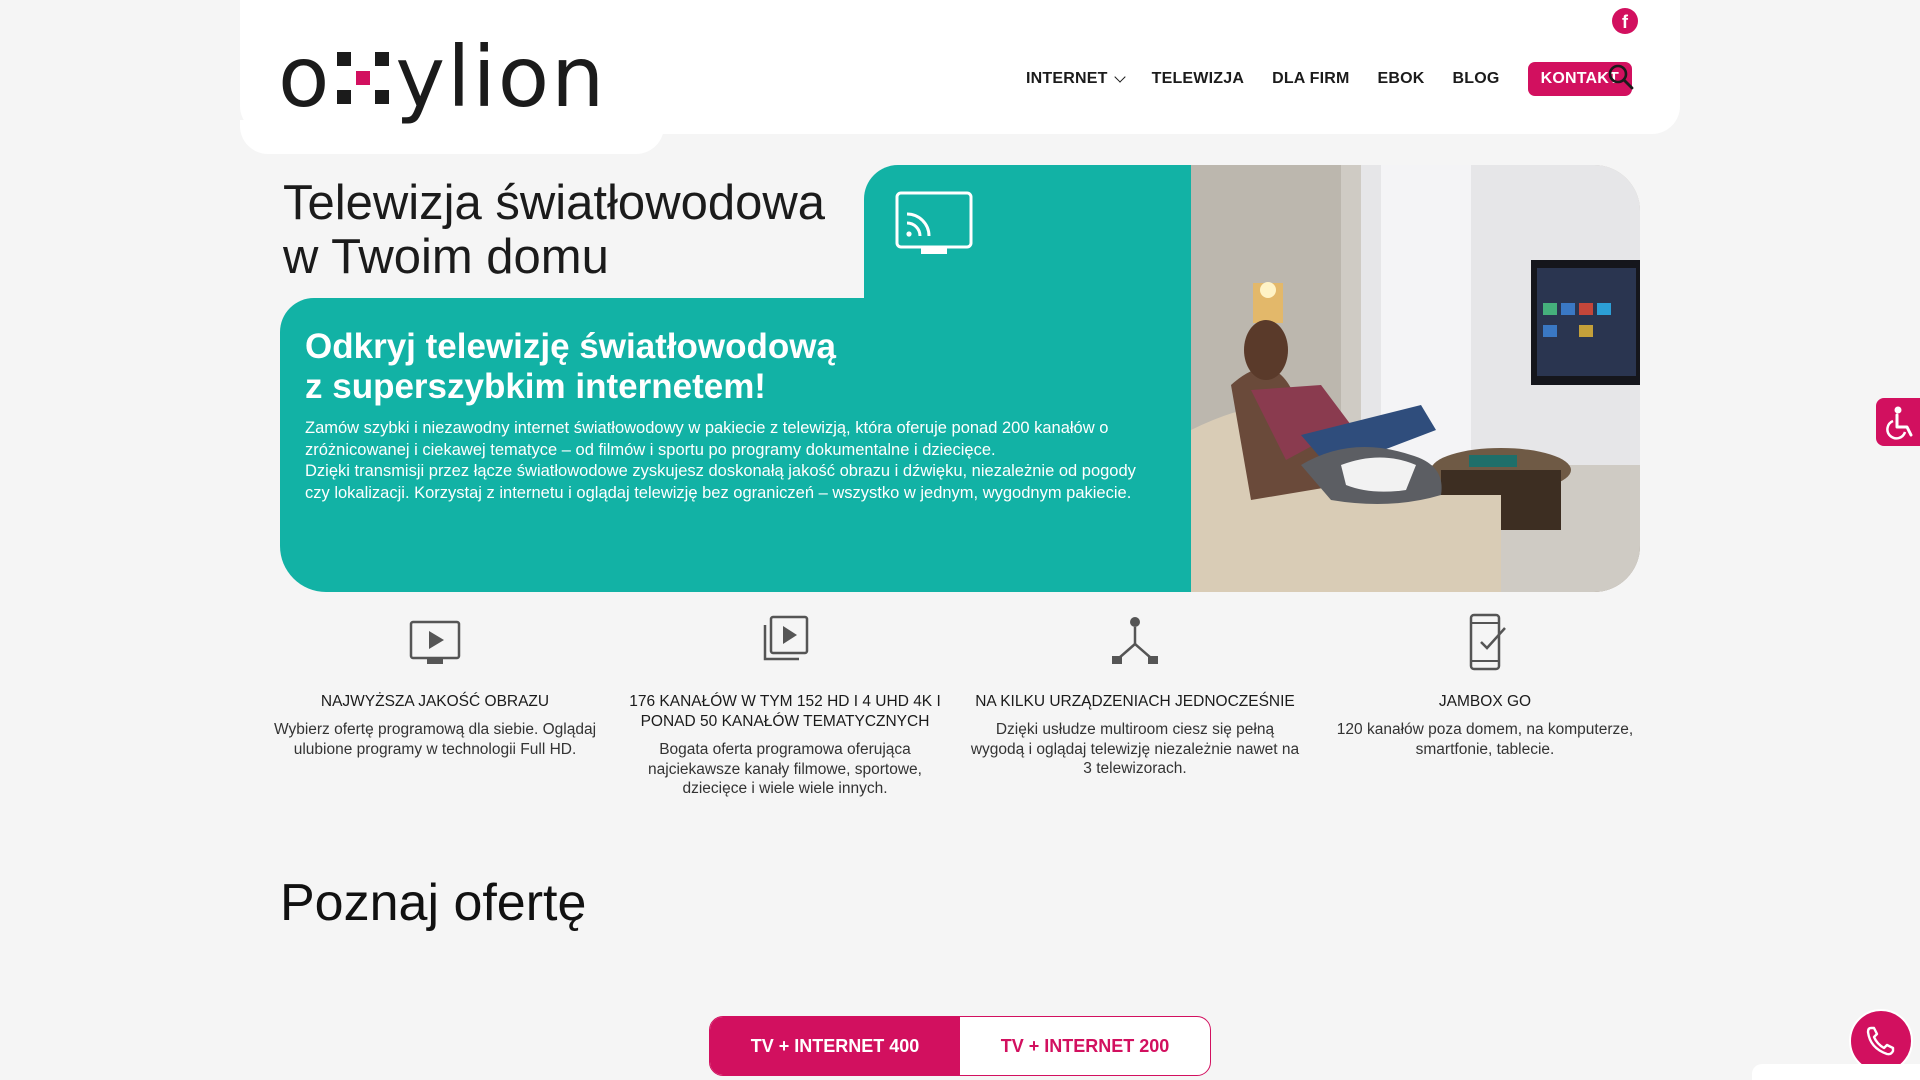 Image resolution: width=1920 pixels, height=1080 pixels. I want to click on hero-photo, so click(1415, 378).